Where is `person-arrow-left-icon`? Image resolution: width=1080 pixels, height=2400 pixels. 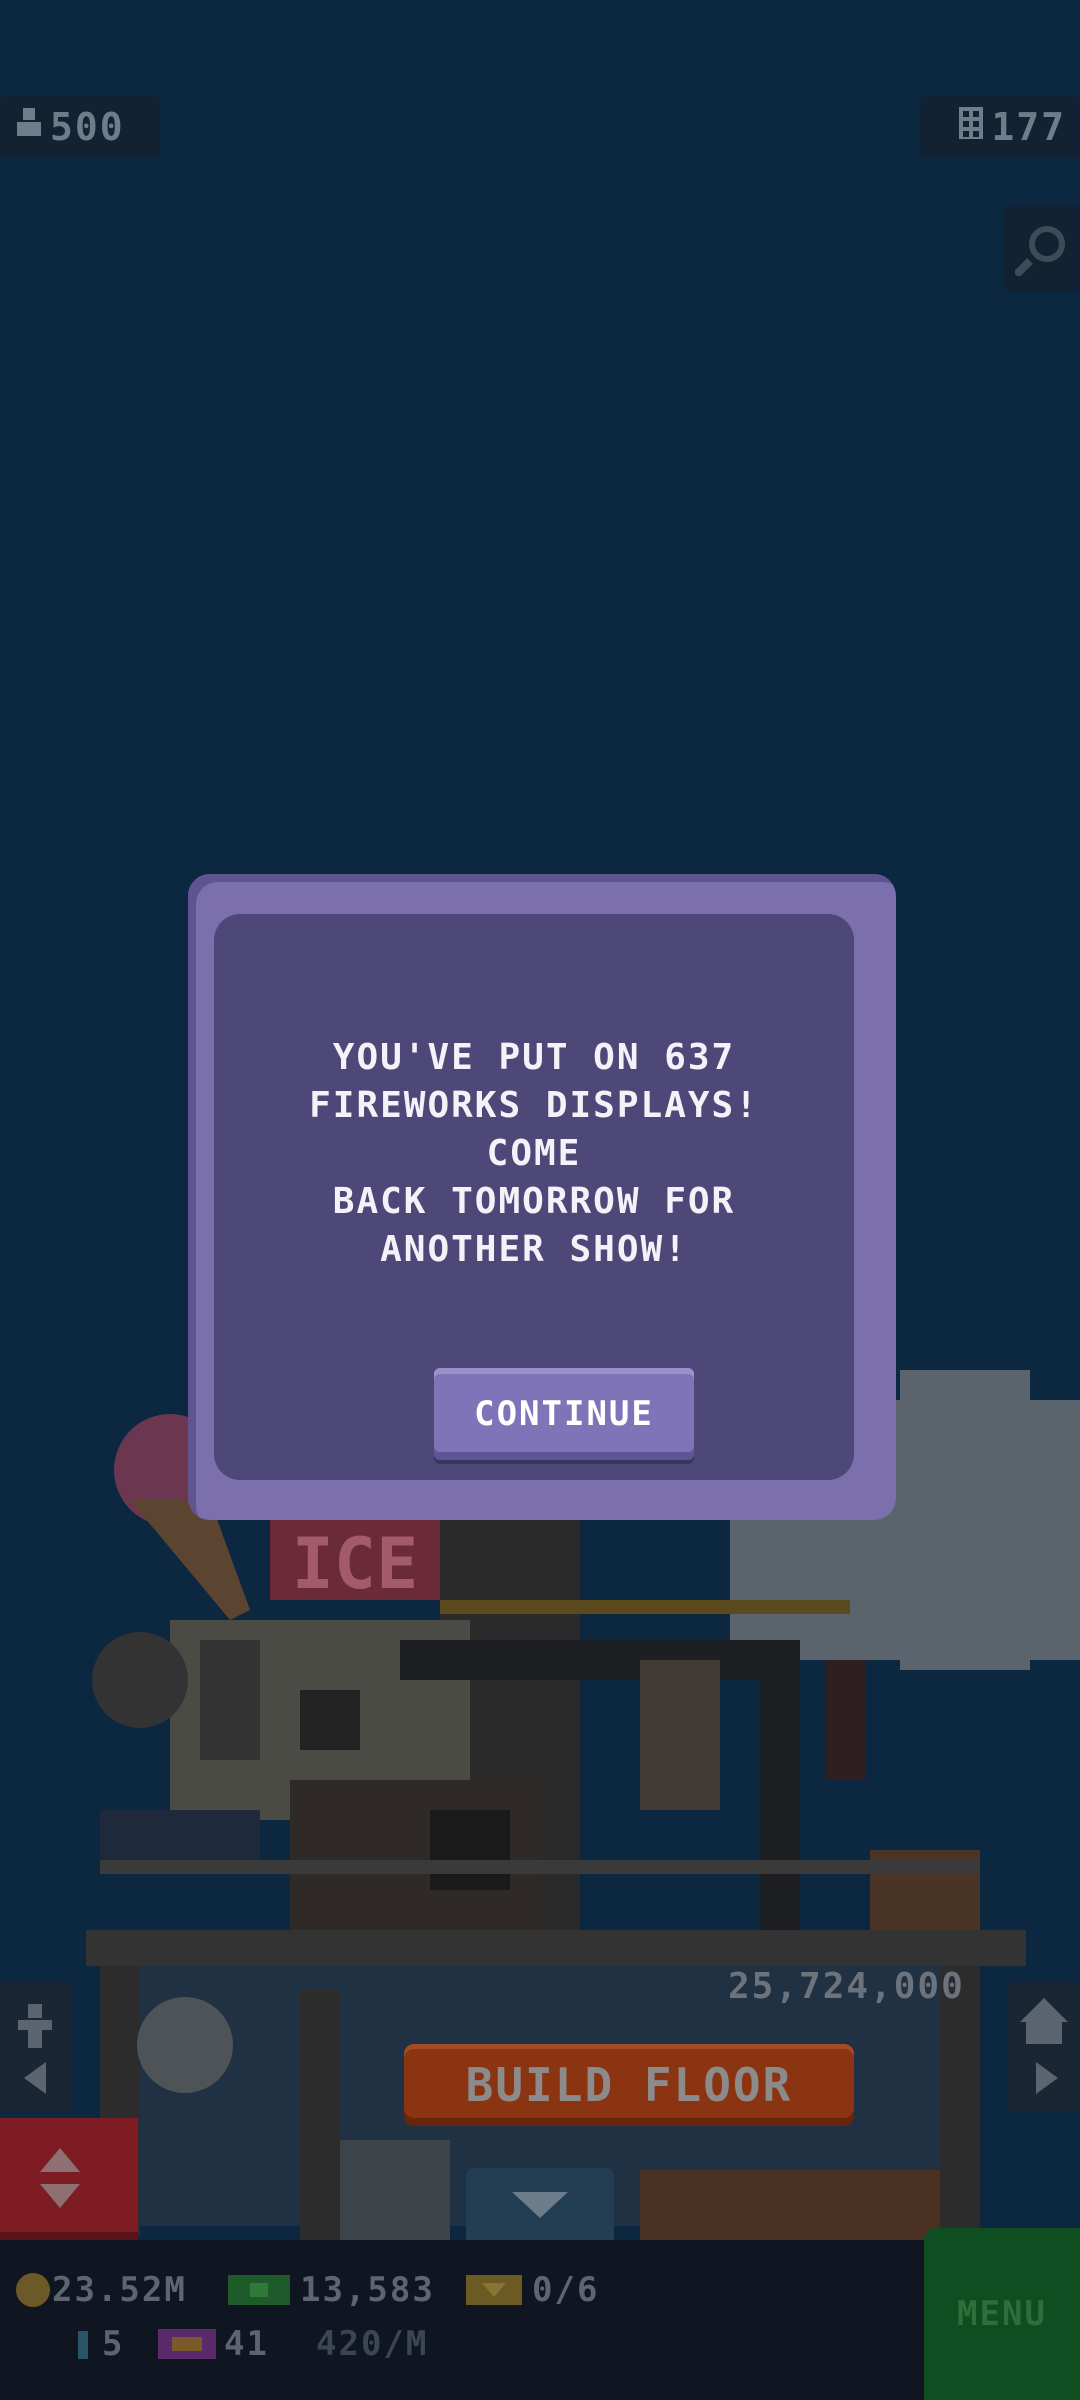
person-arrow-left-icon is located at coordinates (35, 2049).